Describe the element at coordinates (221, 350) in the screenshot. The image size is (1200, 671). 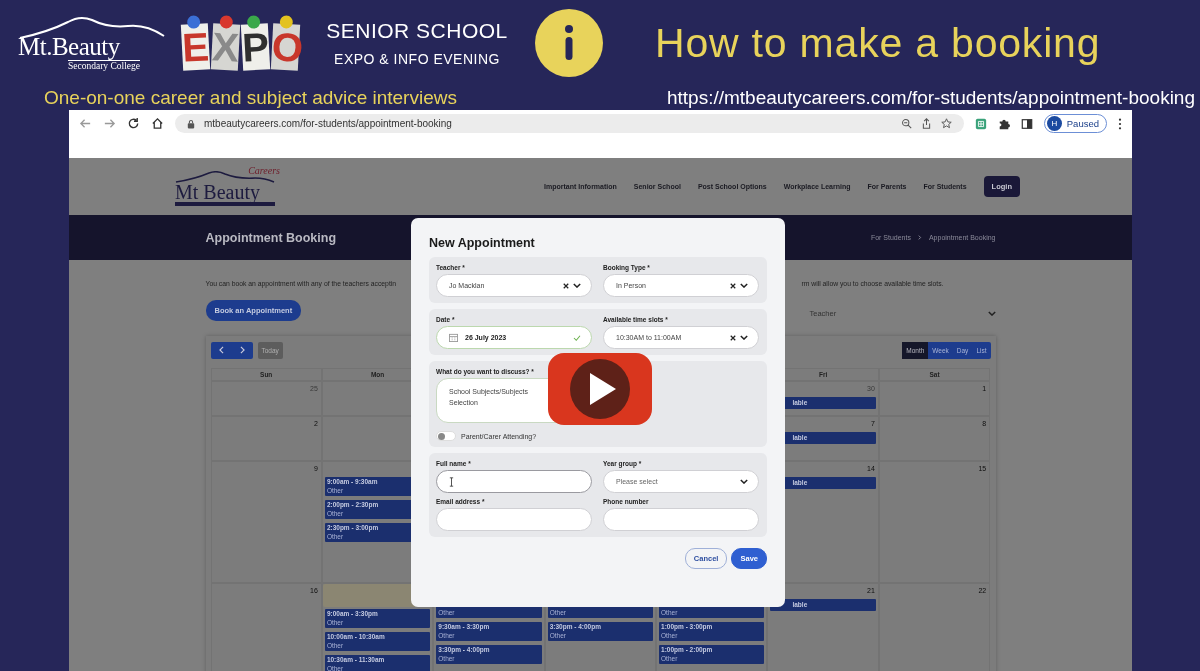
I see `previous-icon` at that location.